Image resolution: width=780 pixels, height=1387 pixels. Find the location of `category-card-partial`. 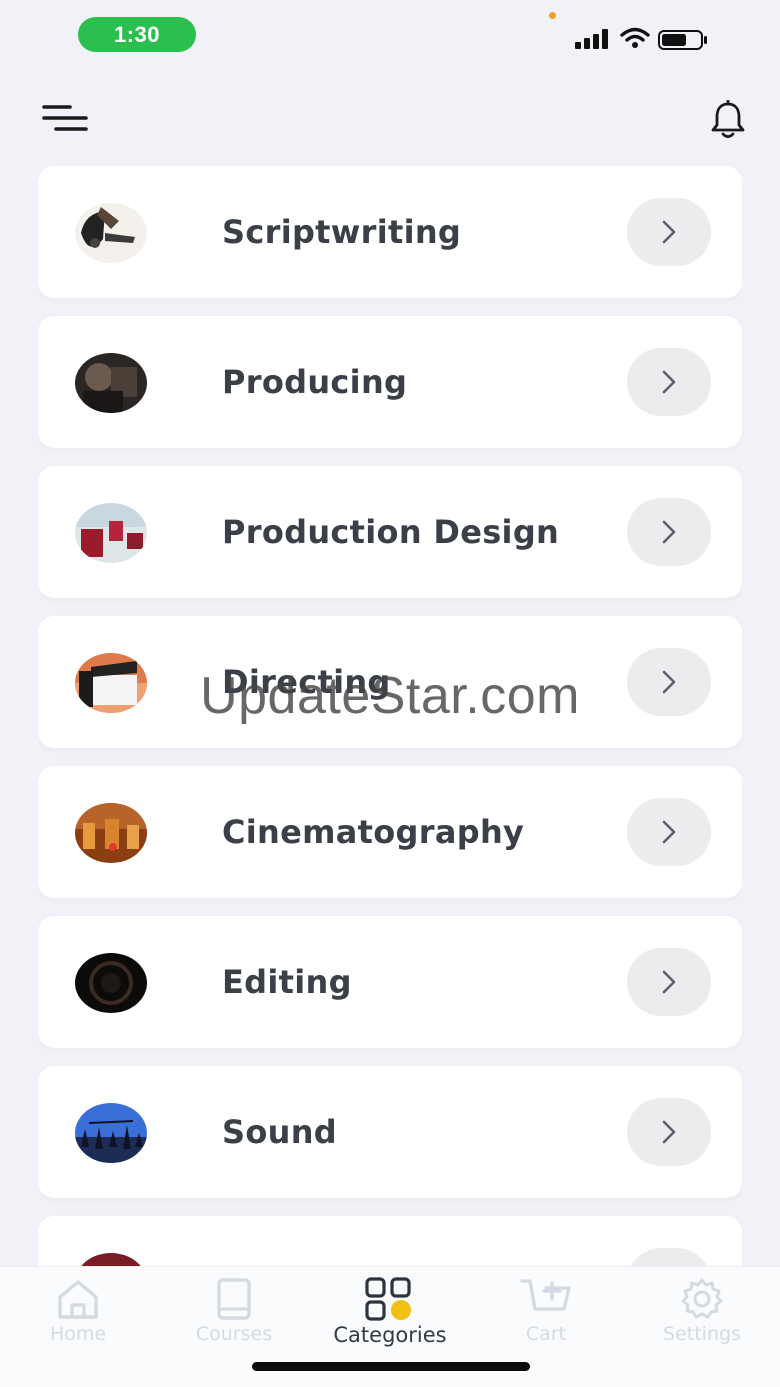

category-card-partial is located at coordinates (390, 1241).